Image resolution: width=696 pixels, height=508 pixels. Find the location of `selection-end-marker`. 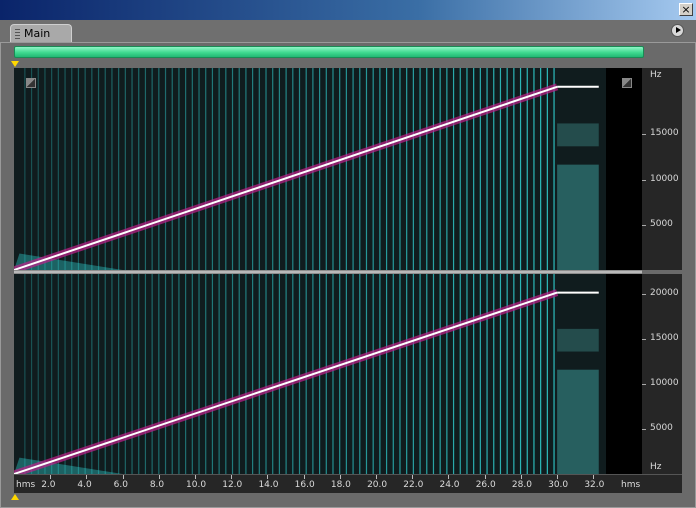

selection-end-marker is located at coordinates (15, 497).